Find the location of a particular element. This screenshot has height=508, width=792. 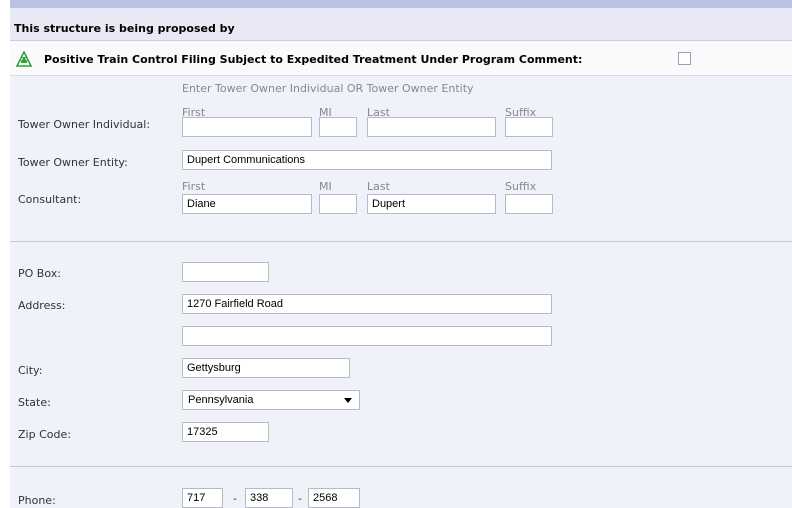

state-select: Pennsylvania is located at coordinates (271, 400).